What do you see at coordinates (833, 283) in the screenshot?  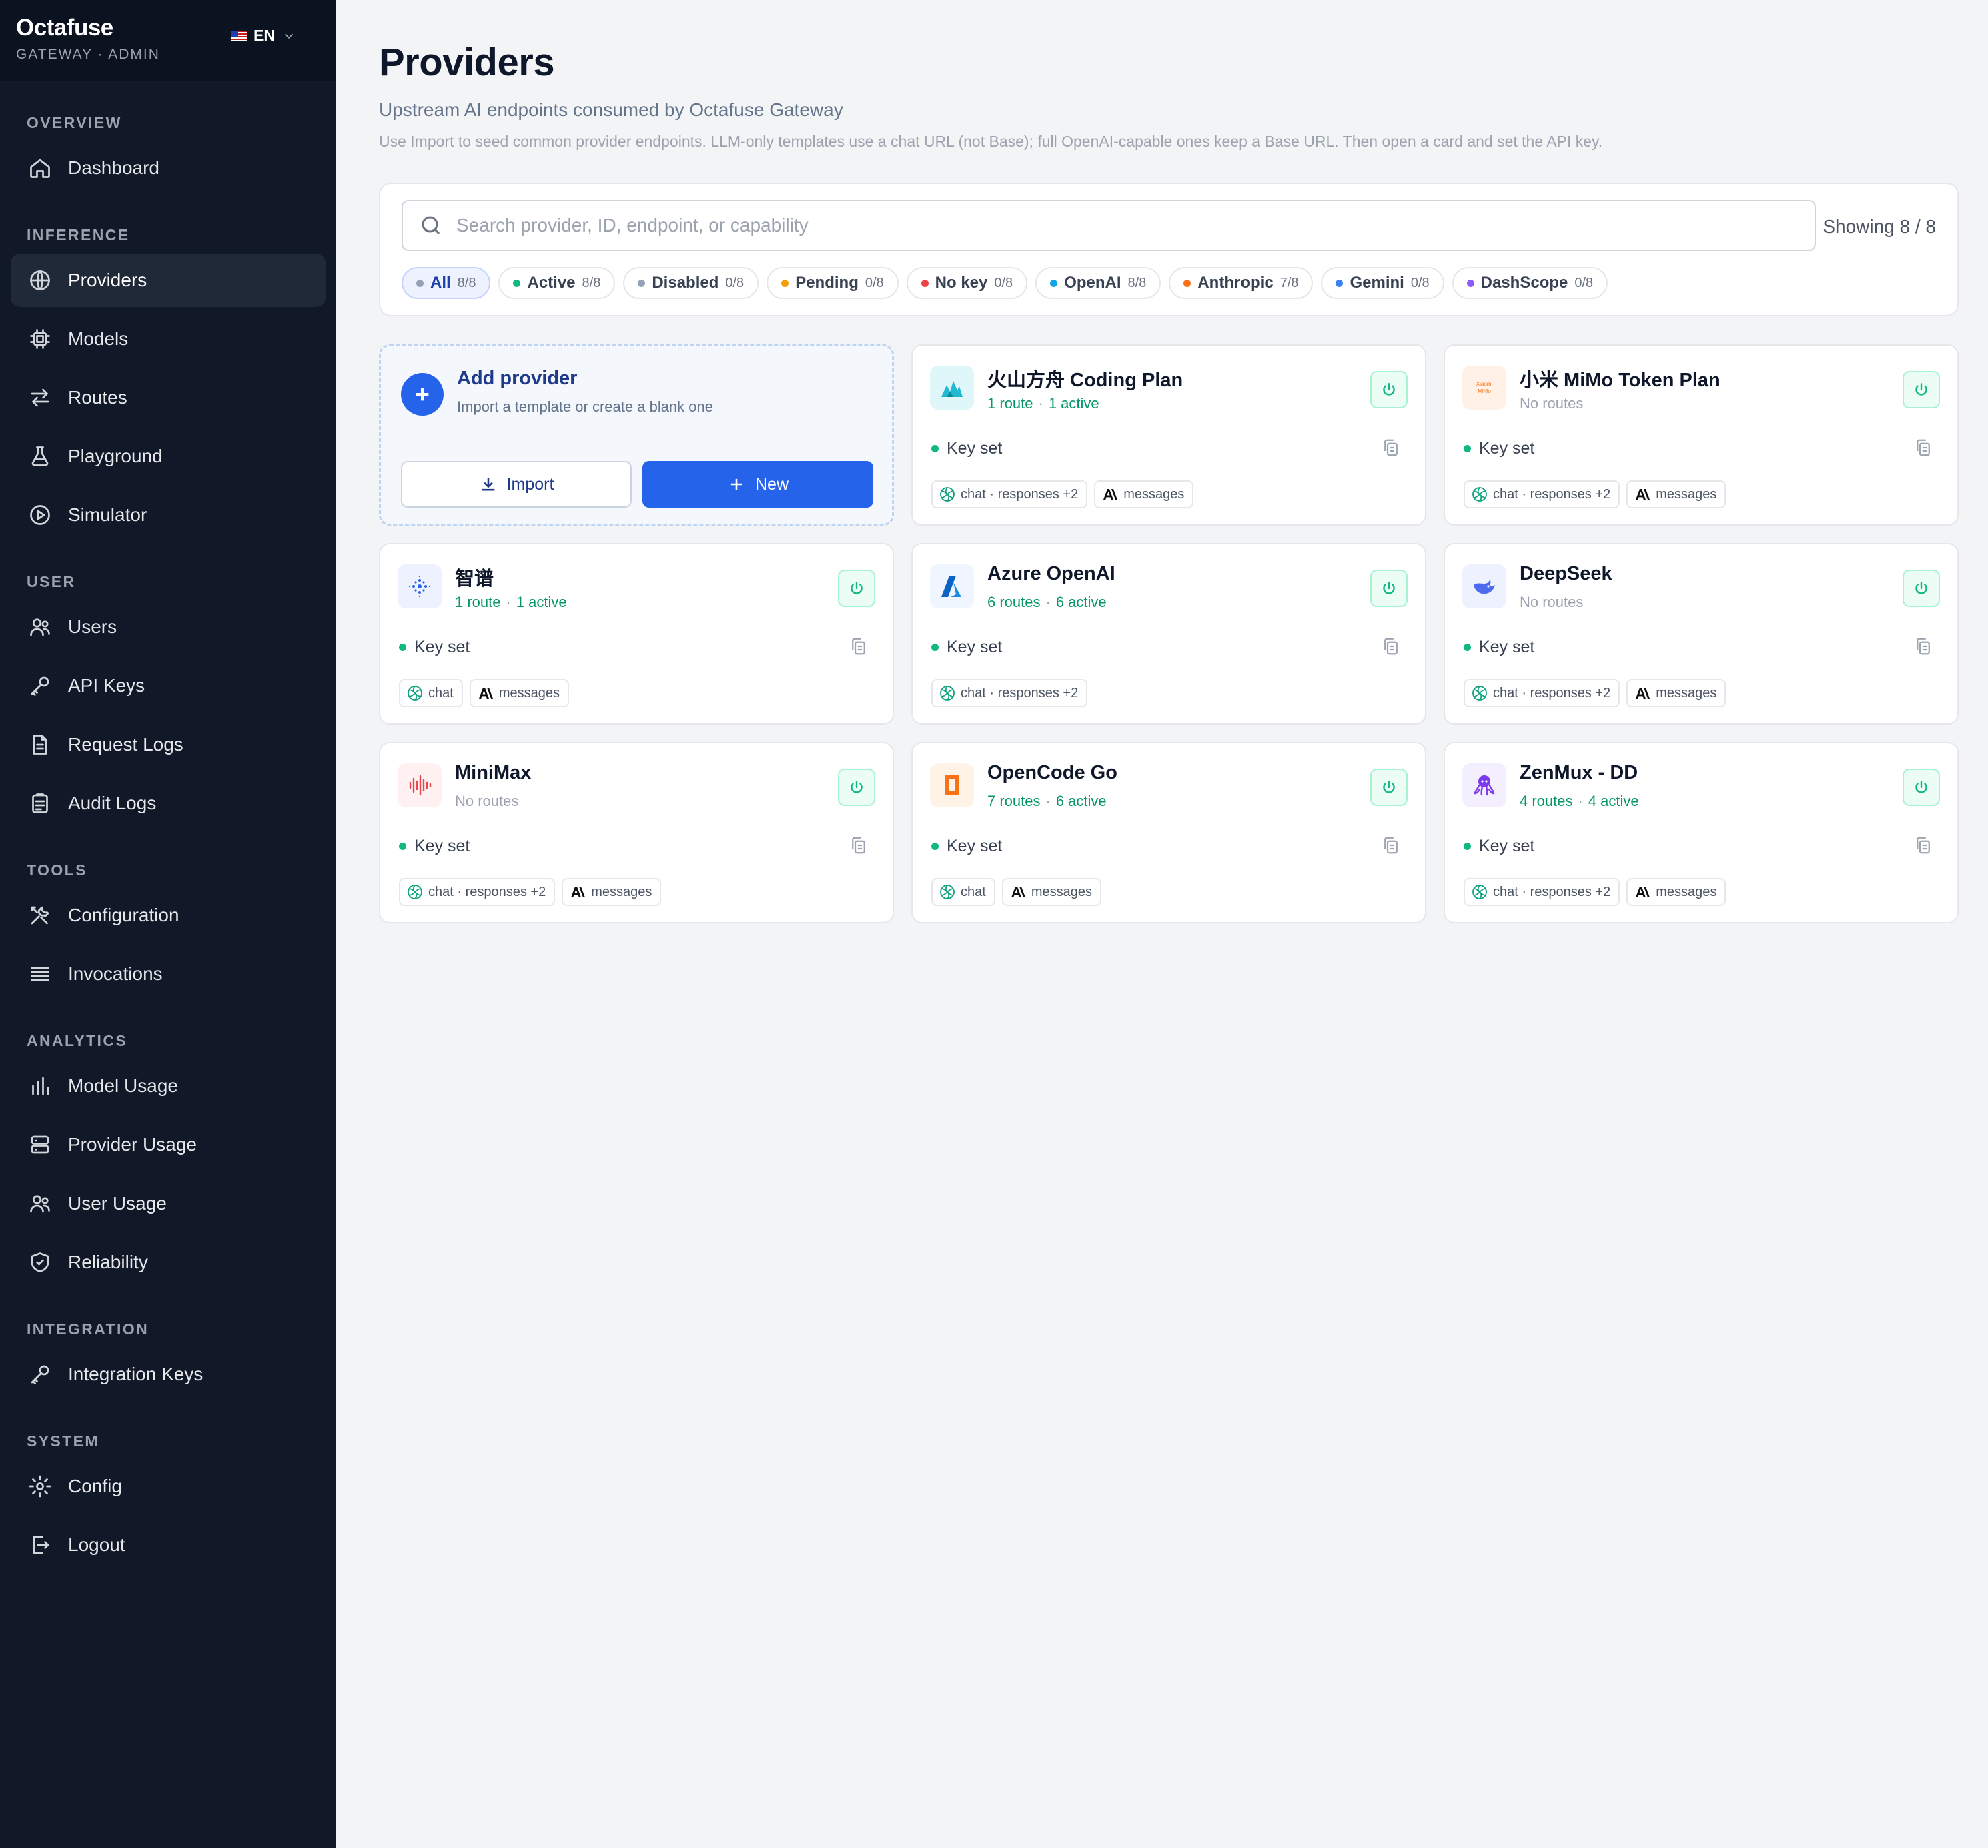 I see `filter-chip-pending: Pending 0/8` at bounding box center [833, 283].